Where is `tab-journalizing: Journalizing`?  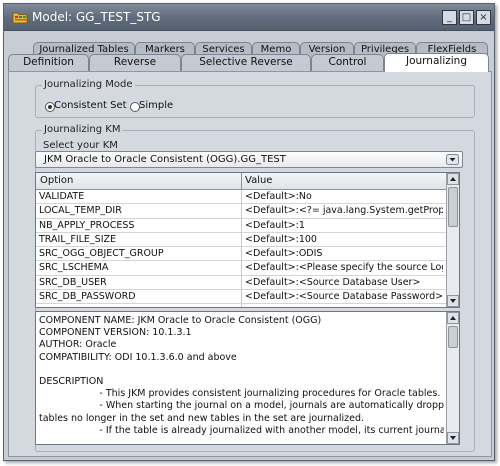 tab-journalizing: Journalizing is located at coordinates (436, 62).